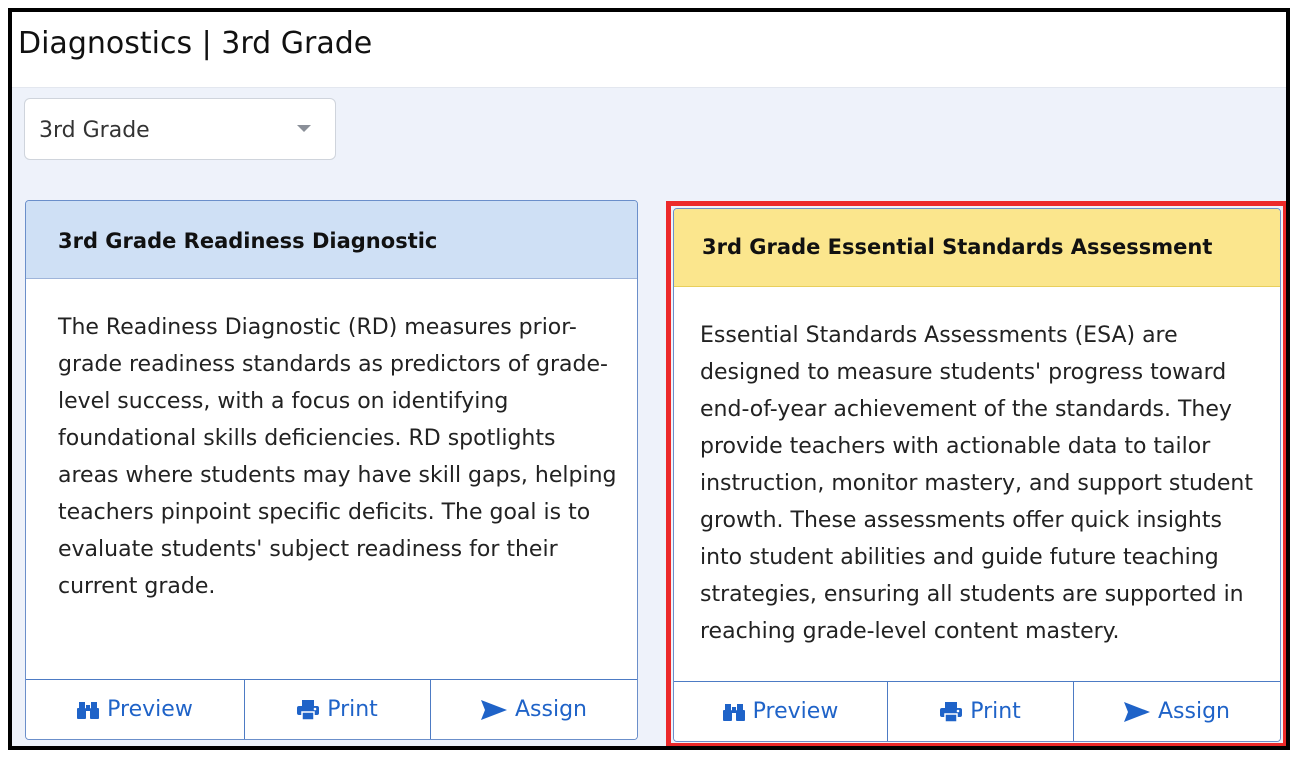 This screenshot has height=758, width=1298. I want to click on card-title: 3rd Grade Essential Standards Assessment, so click(957, 247).